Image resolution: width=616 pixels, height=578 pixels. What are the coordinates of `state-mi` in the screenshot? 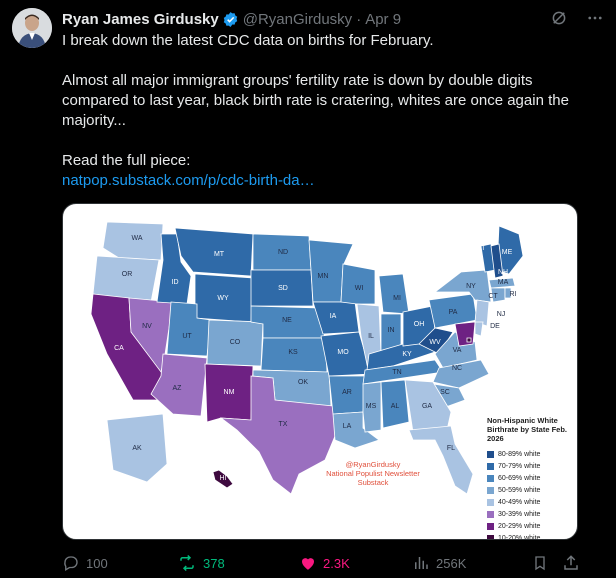 It's located at (394, 294).